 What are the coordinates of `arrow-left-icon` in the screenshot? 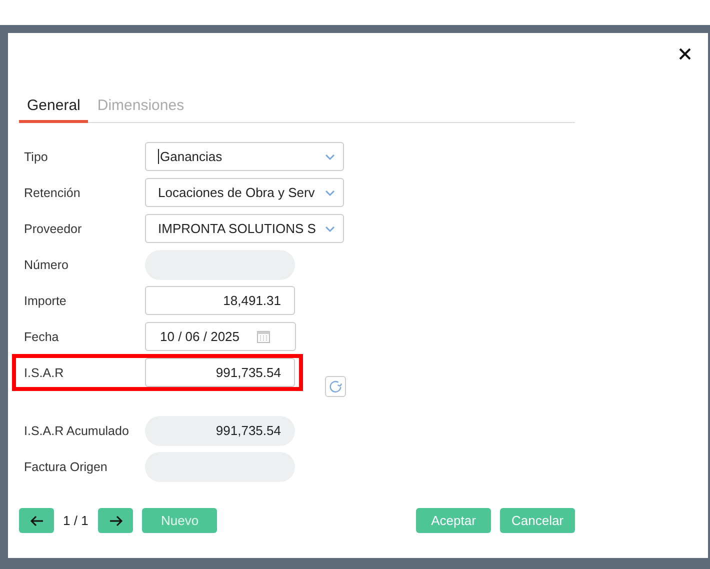 It's located at (37, 520).